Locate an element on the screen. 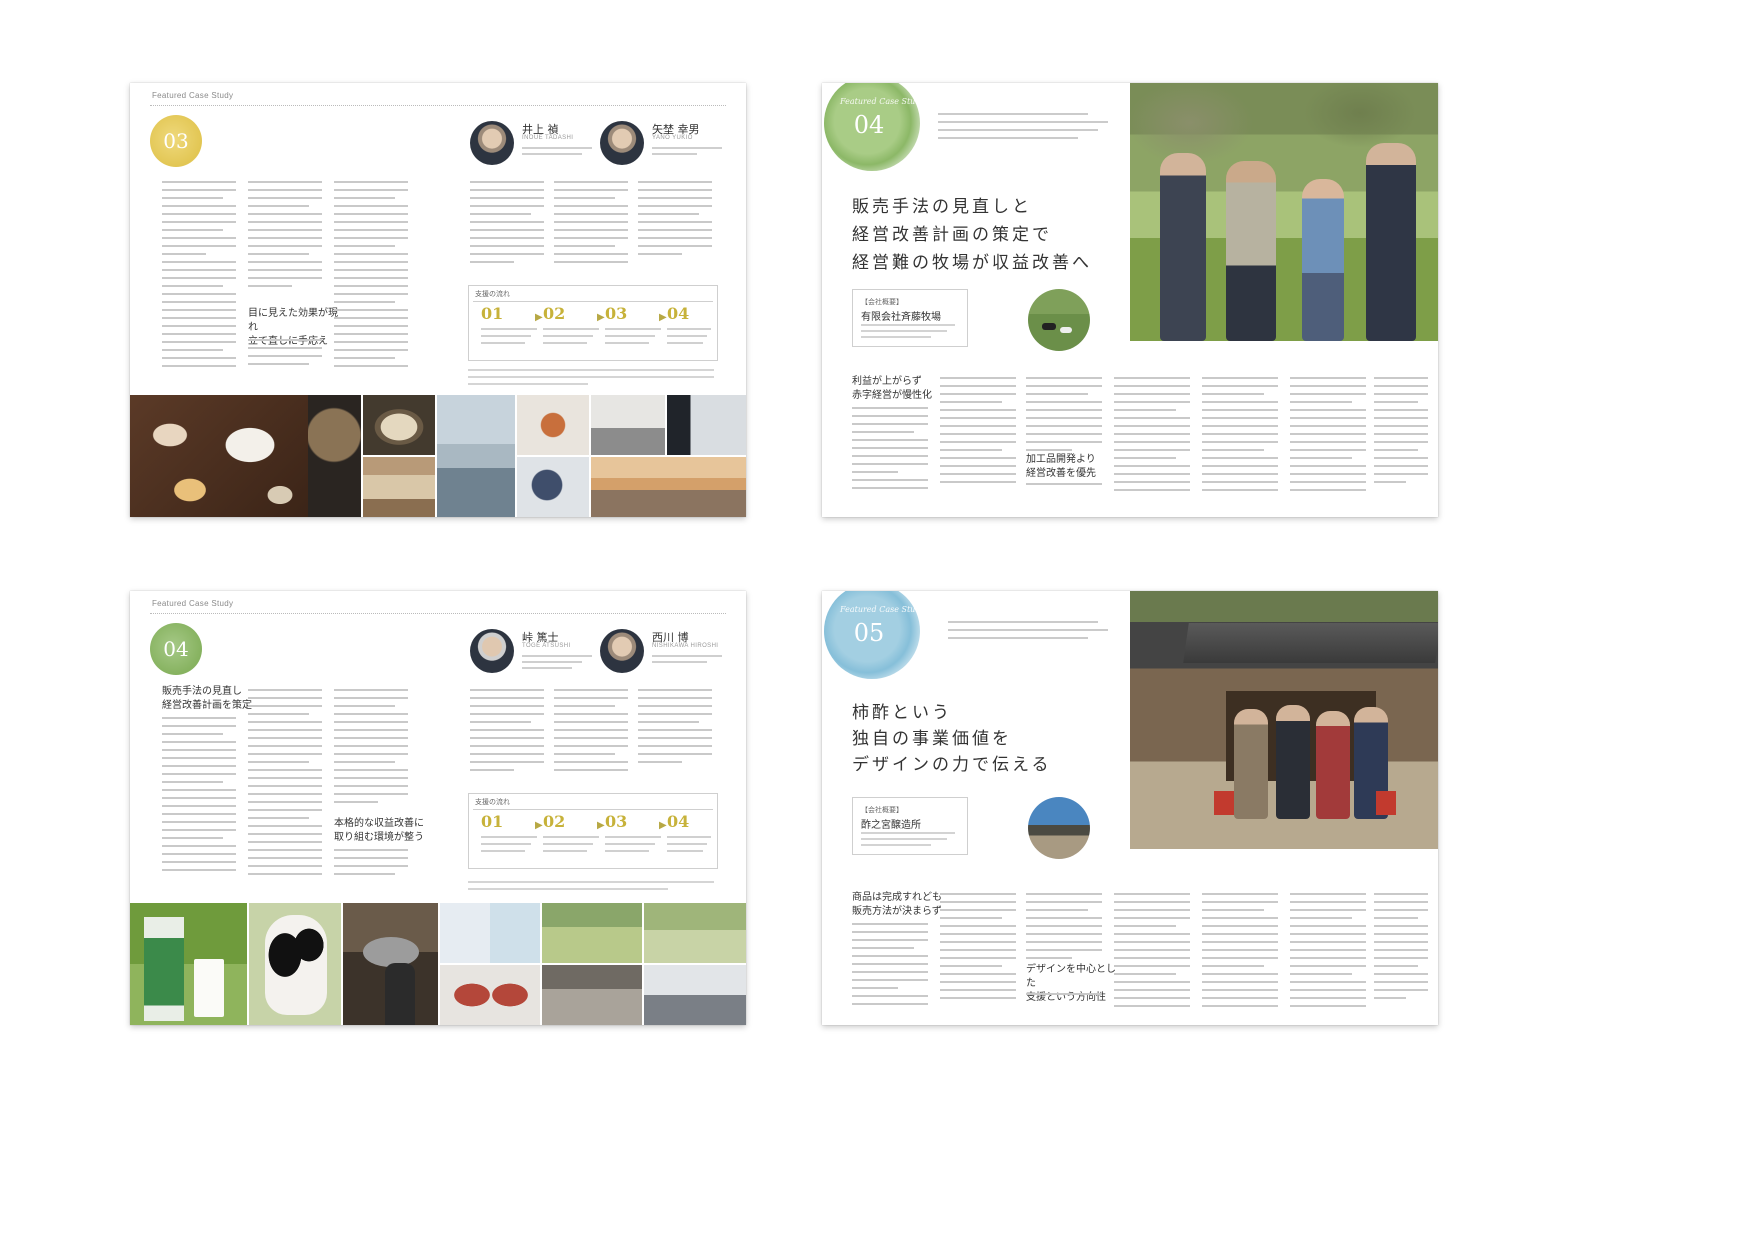  photo-milking is located at coordinates (592, 995).